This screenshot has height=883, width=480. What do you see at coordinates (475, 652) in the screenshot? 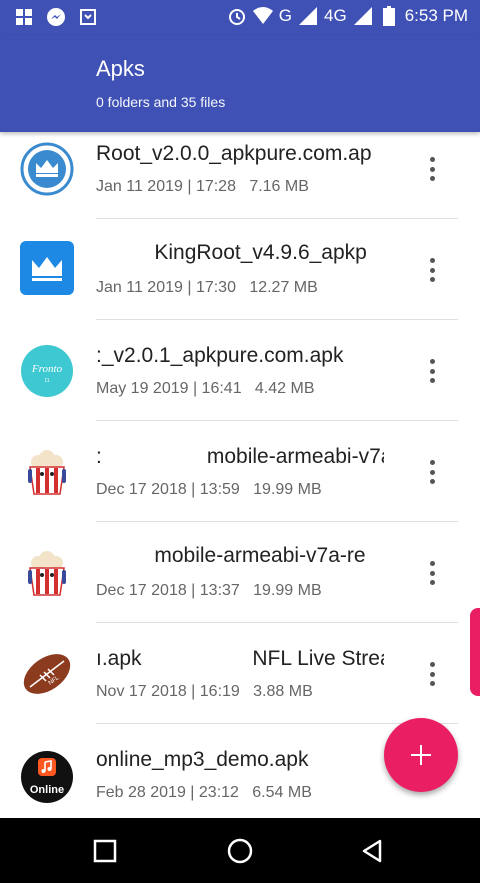
I see `side-drawer-handle` at bounding box center [475, 652].